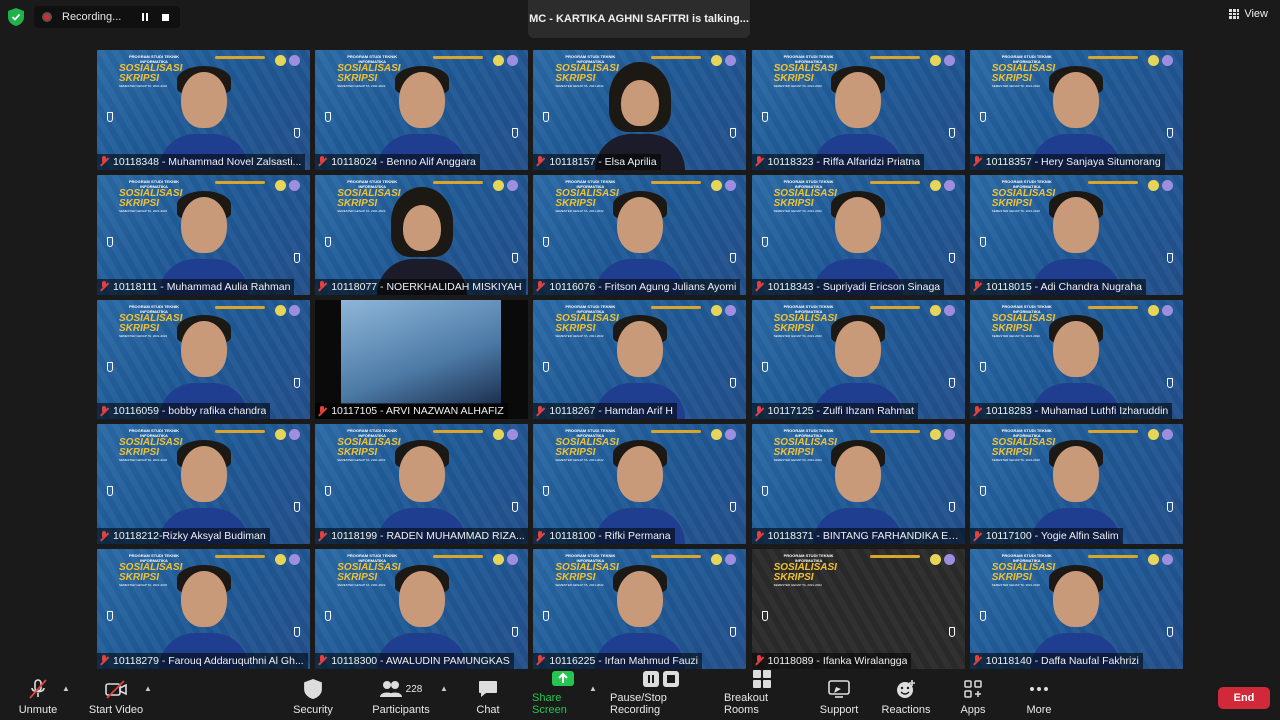  I want to click on participant-tile: 10117105 - ARVI NAZWAN ALHAFIZ, so click(422, 359).